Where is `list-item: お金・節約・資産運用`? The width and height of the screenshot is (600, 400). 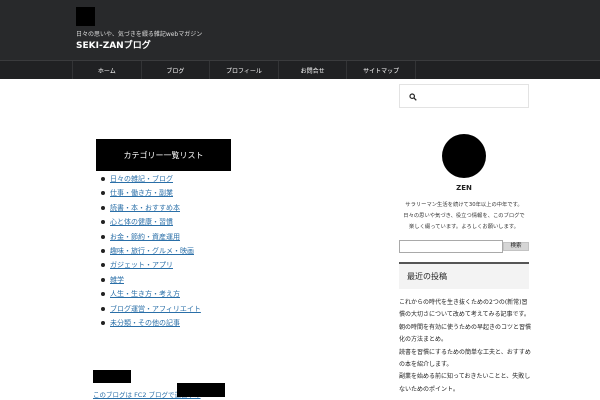 list-item: お金・節約・資産運用 is located at coordinates (151, 237).